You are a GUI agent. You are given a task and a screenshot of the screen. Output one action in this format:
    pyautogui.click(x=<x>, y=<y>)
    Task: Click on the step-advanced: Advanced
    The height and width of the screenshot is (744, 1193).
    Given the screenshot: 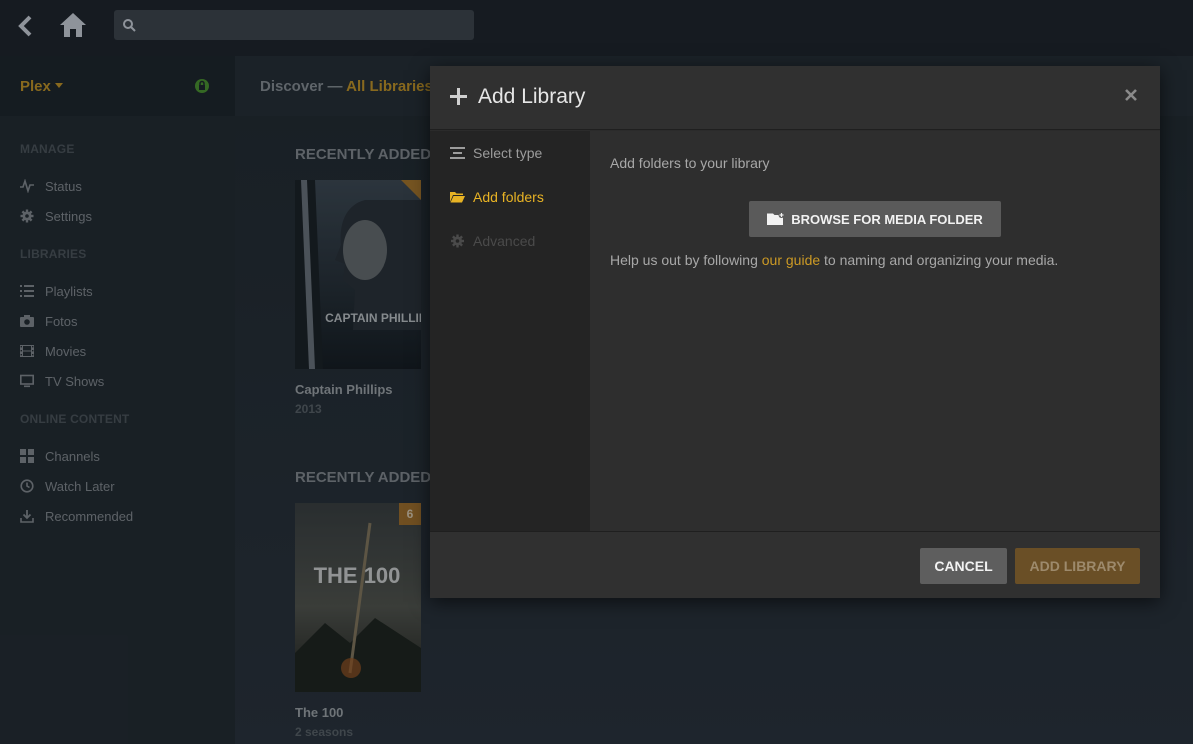 What is the action you would take?
    pyautogui.click(x=492, y=241)
    